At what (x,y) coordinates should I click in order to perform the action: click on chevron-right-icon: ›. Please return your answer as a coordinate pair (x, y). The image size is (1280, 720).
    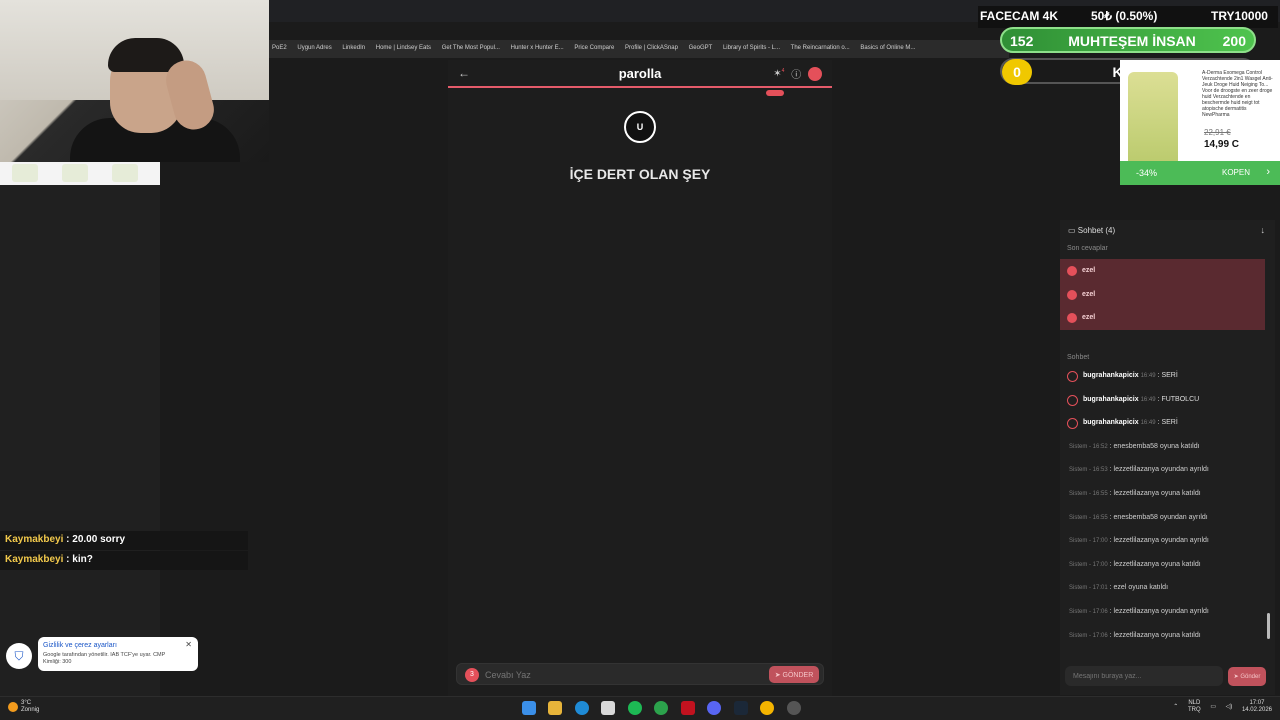
    Looking at the image, I should click on (1268, 172).